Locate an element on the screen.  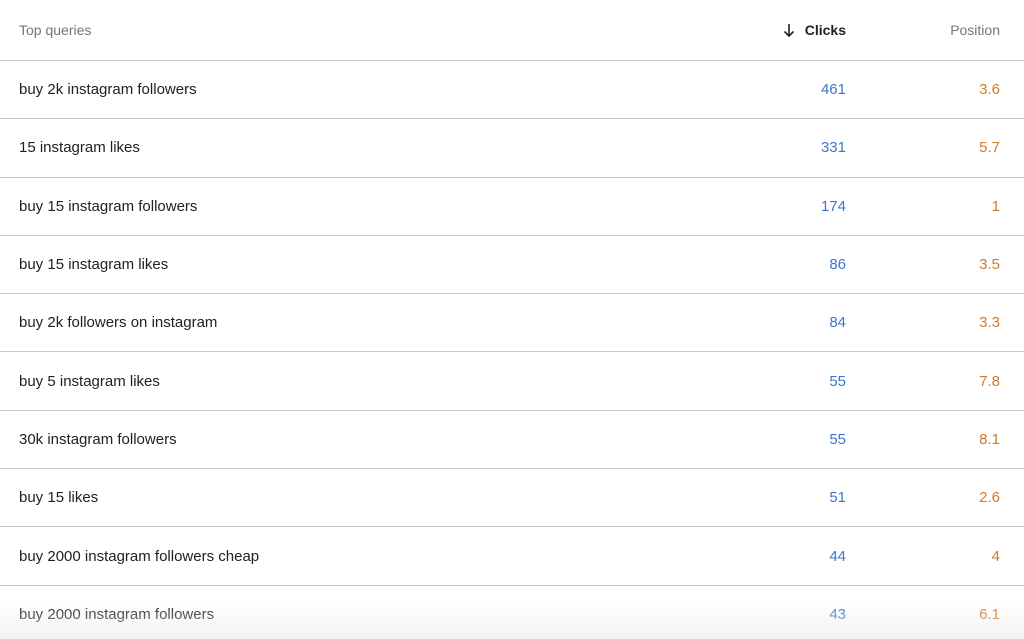
position-cell: 3.6 is located at coordinates (989, 90).